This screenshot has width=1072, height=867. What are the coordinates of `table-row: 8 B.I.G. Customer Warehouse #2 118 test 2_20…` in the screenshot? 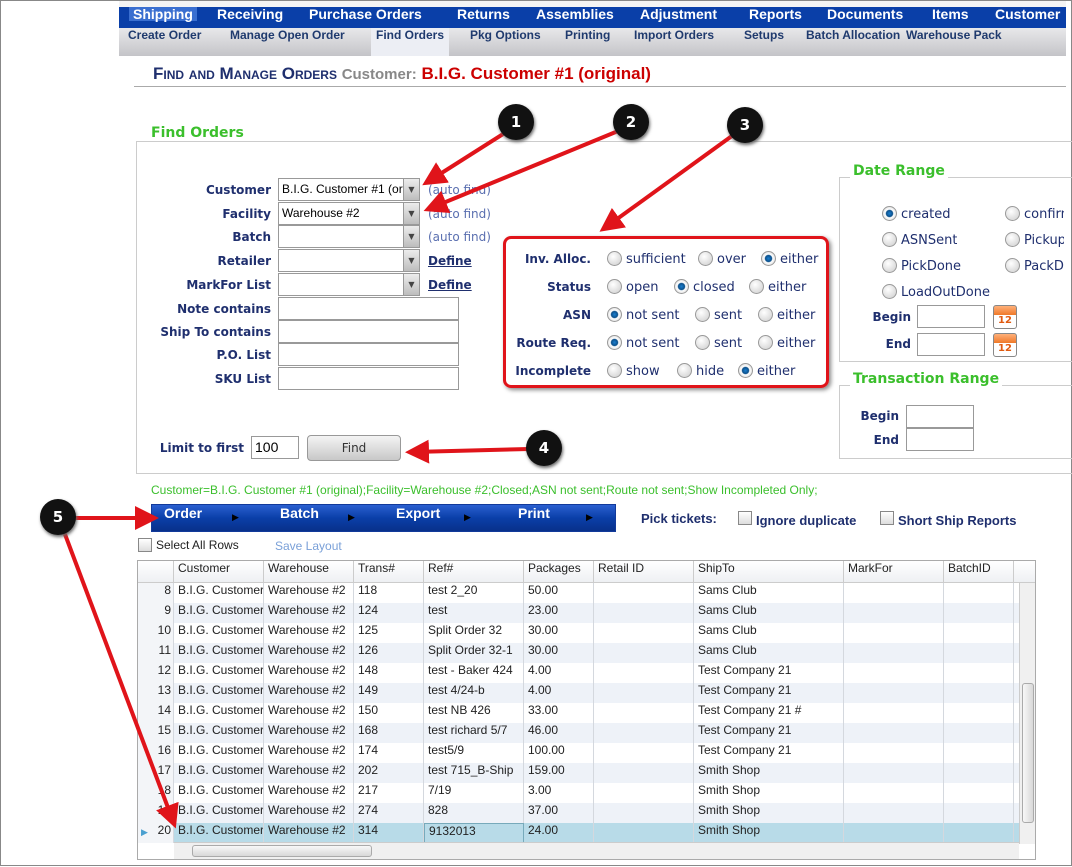 It's located at (578, 593).